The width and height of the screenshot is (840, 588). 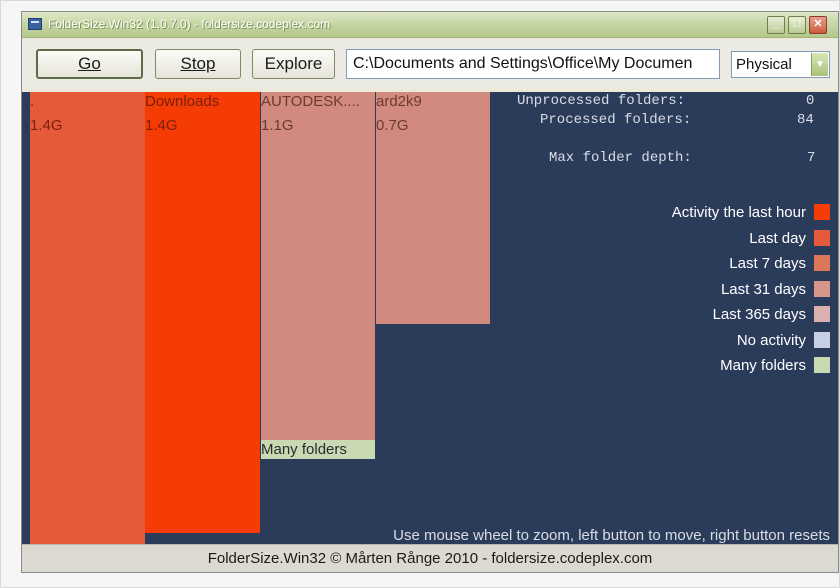 I want to click on app-icon, so click(x=35, y=24).